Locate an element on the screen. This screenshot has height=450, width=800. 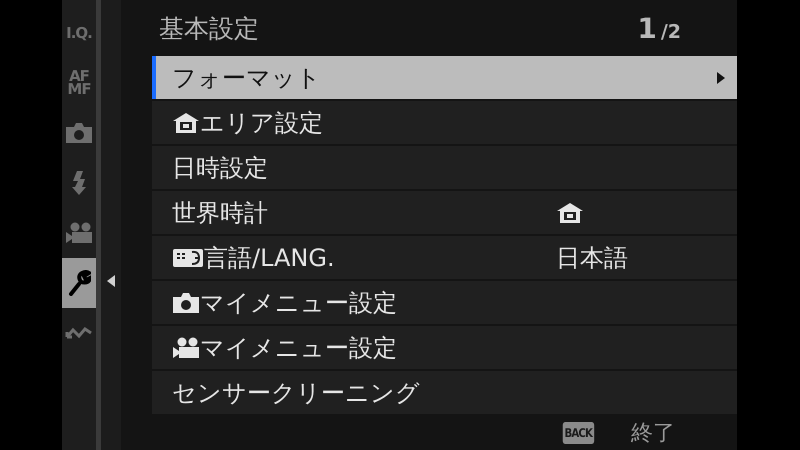
setting-value: 日本語 is located at coordinates (592, 258).